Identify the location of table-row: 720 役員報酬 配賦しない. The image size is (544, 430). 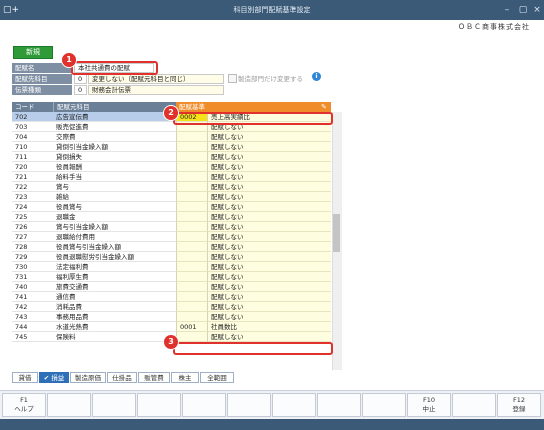
(171, 167).